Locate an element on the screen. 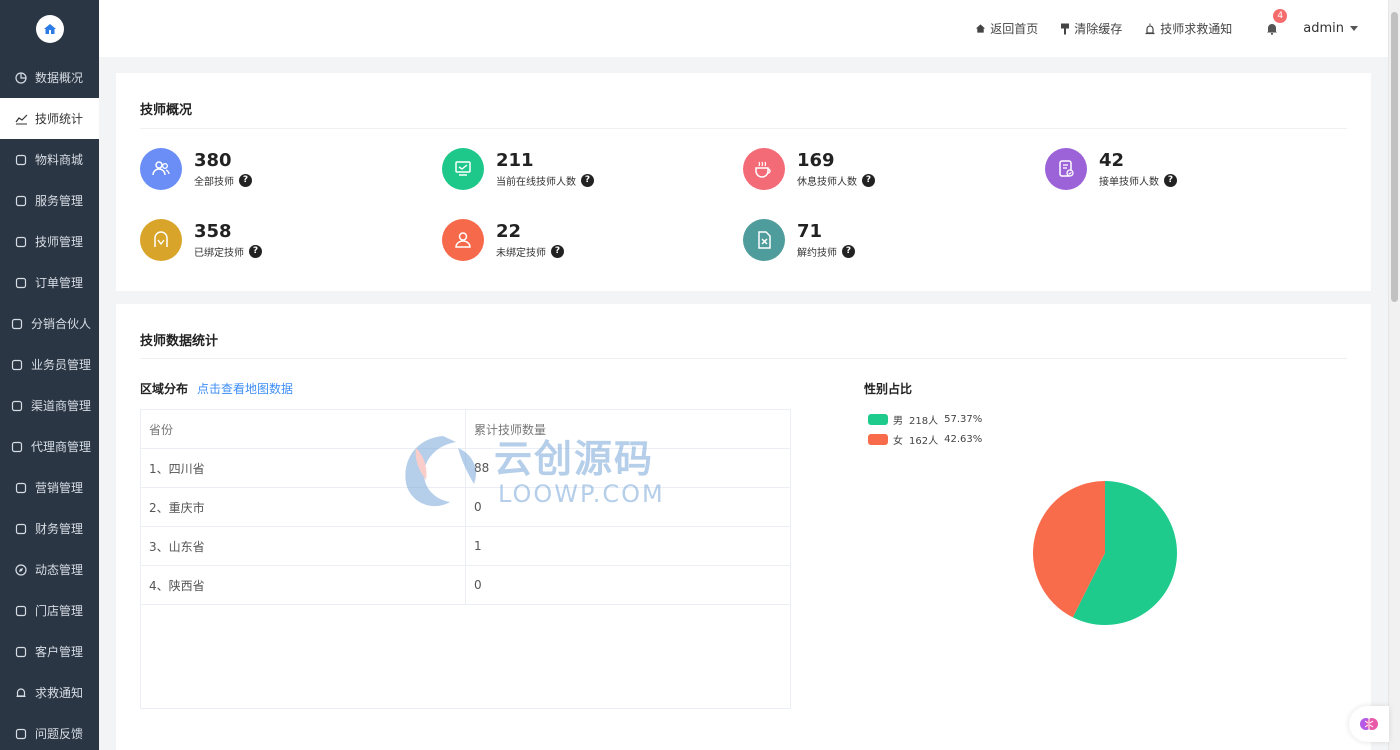  header-province: 省份 is located at coordinates (303, 429).